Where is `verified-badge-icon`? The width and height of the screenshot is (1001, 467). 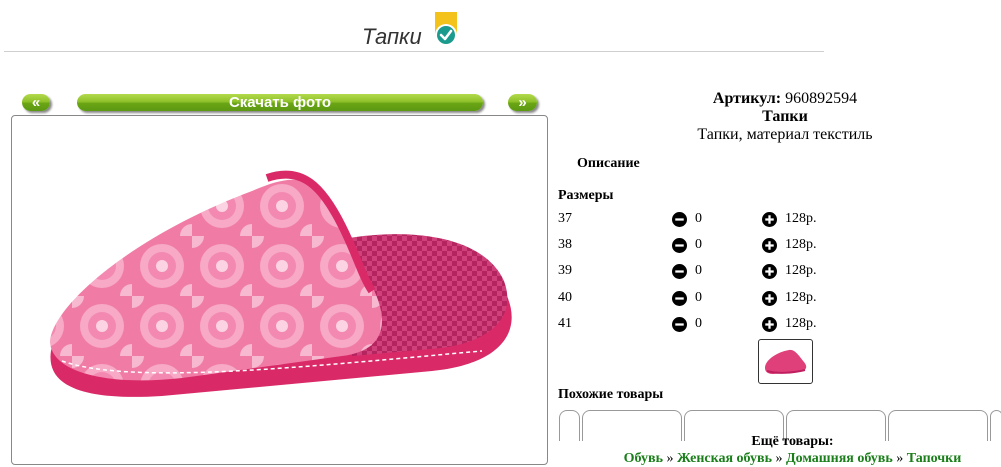
verified-badge-icon is located at coordinates (446, 29).